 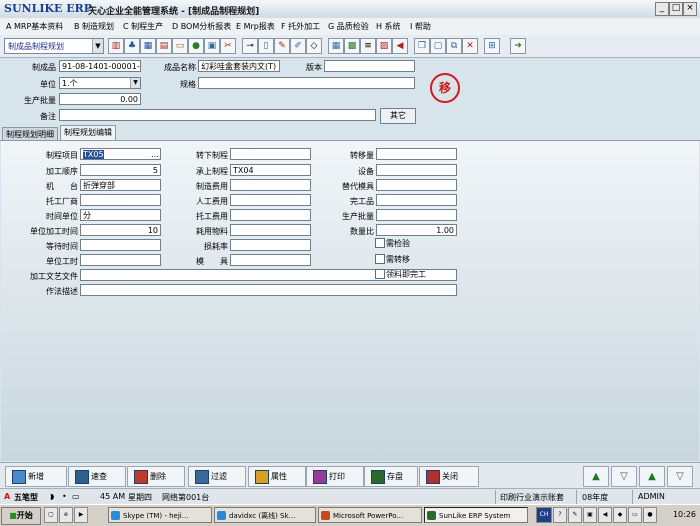 What do you see at coordinates (76, 496) in the screenshot?
I see `ime-keyboard-icon: ▭` at bounding box center [76, 496].